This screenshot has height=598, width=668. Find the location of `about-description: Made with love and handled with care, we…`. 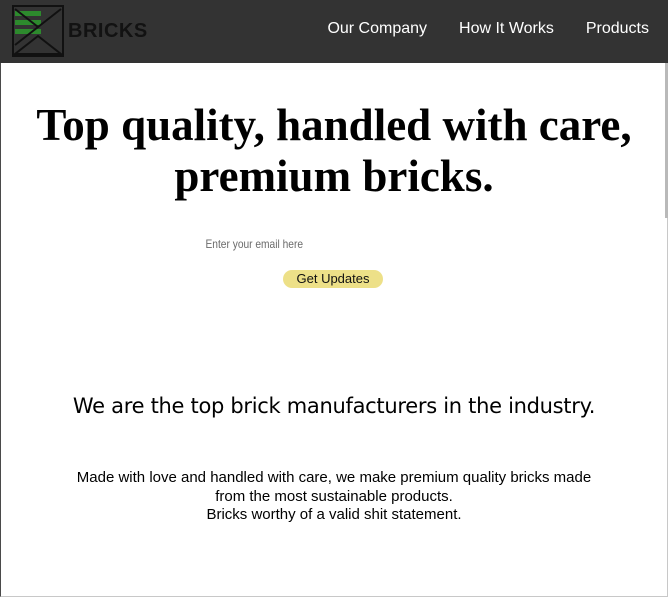

about-description: Made with love and handled with care, we… is located at coordinates (334, 497).